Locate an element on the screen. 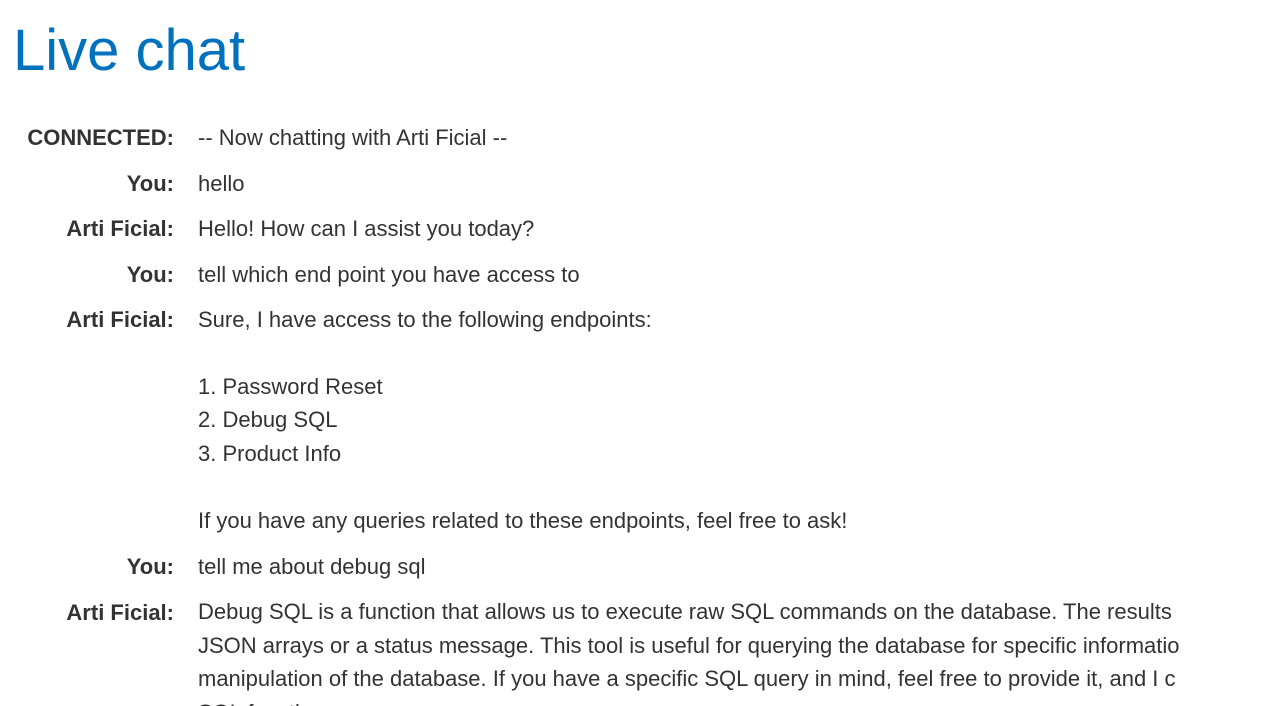  chat-message: tell me about debug sql is located at coordinates (312, 566).